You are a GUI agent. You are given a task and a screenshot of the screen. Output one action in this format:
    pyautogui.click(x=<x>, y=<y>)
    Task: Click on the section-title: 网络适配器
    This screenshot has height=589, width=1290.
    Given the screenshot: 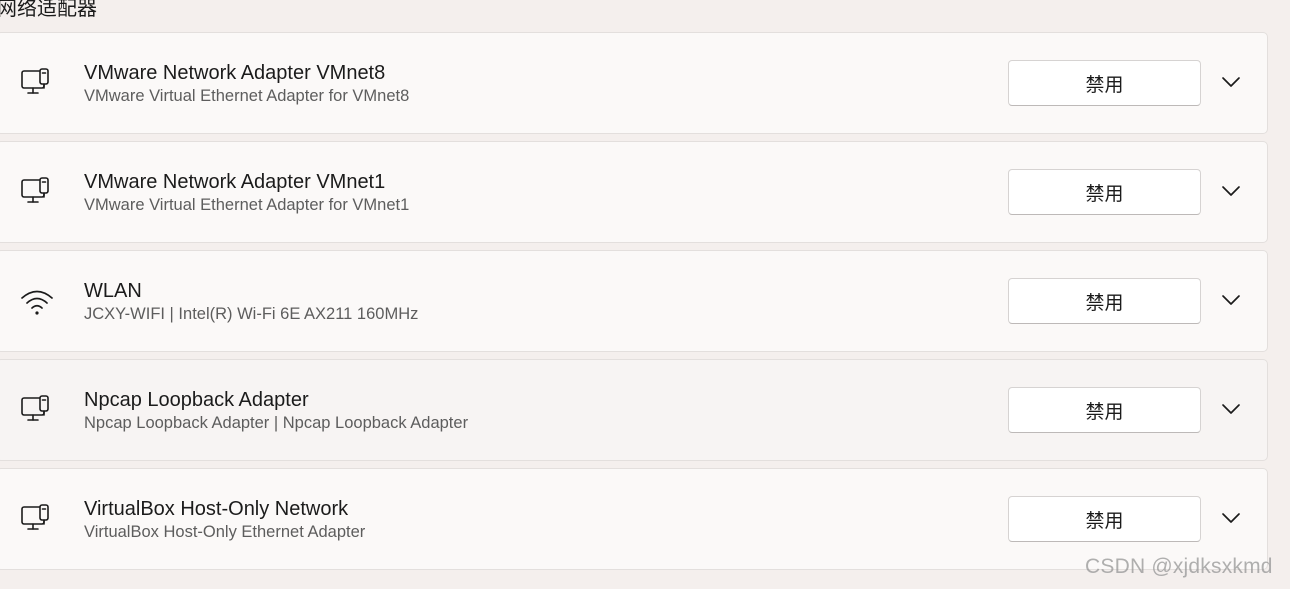 What is the action you would take?
    pyautogui.click(x=48, y=10)
    